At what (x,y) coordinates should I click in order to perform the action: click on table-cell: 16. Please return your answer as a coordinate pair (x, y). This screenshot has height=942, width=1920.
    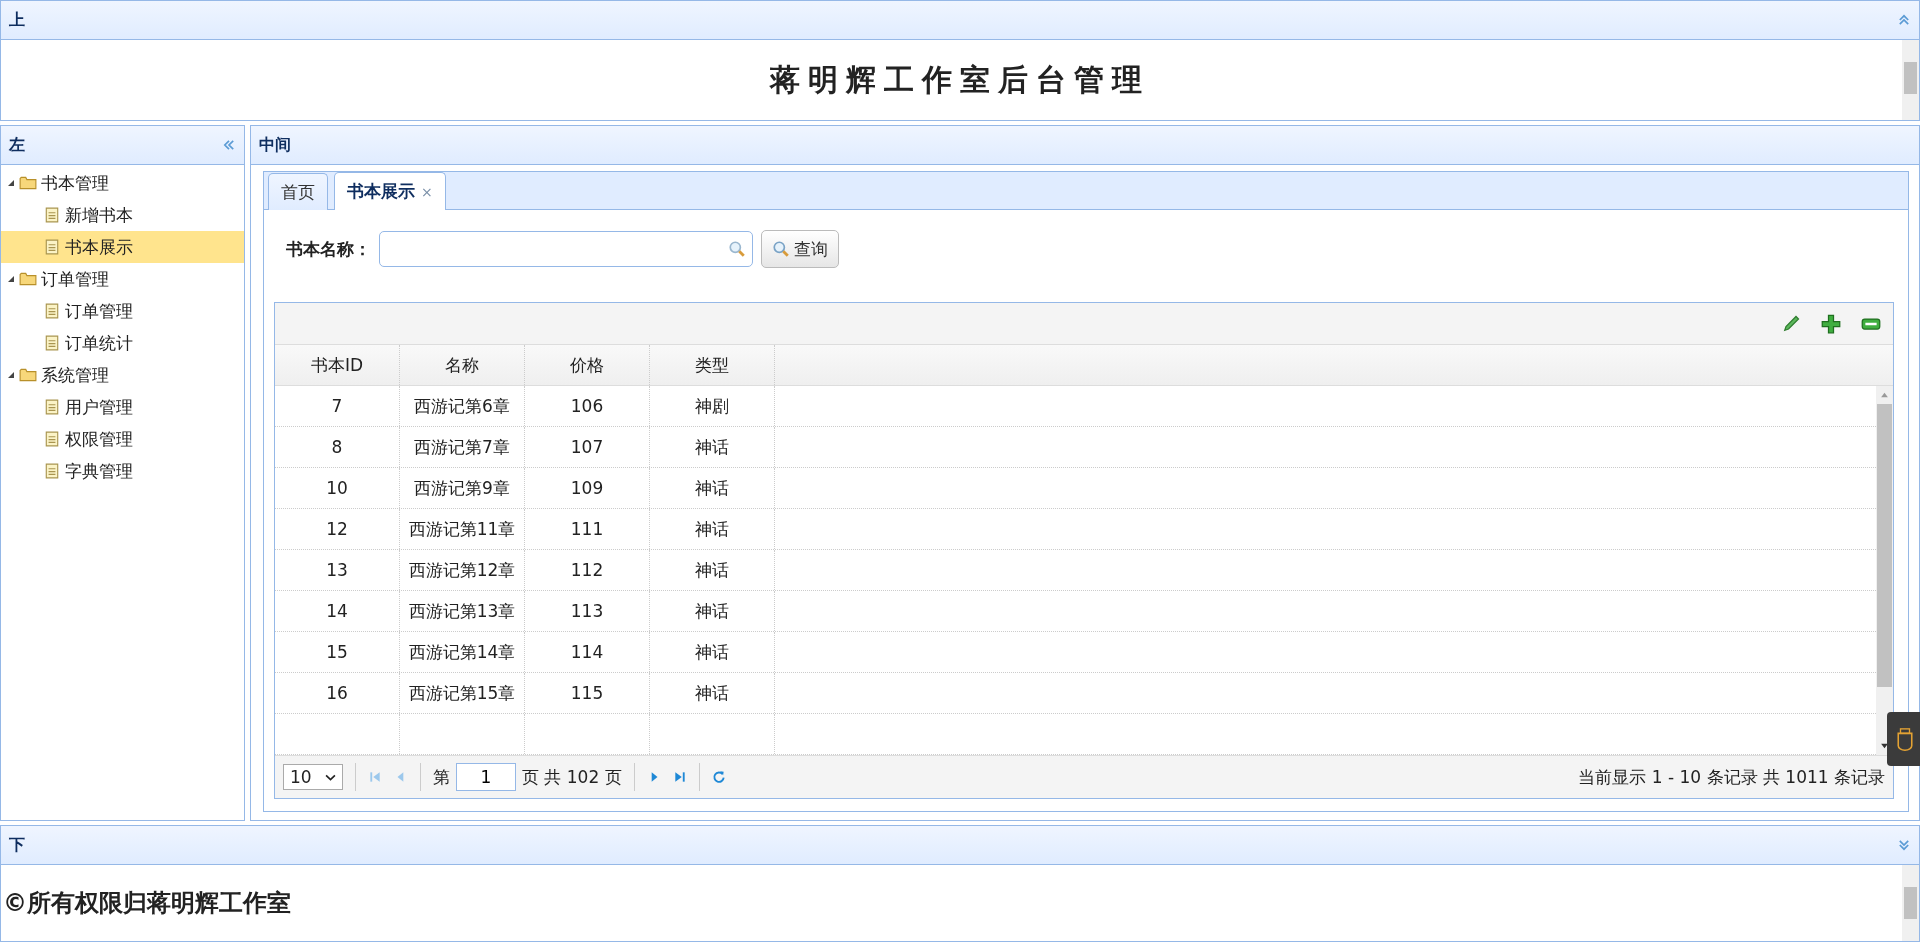
    Looking at the image, I should click on (337, 693).